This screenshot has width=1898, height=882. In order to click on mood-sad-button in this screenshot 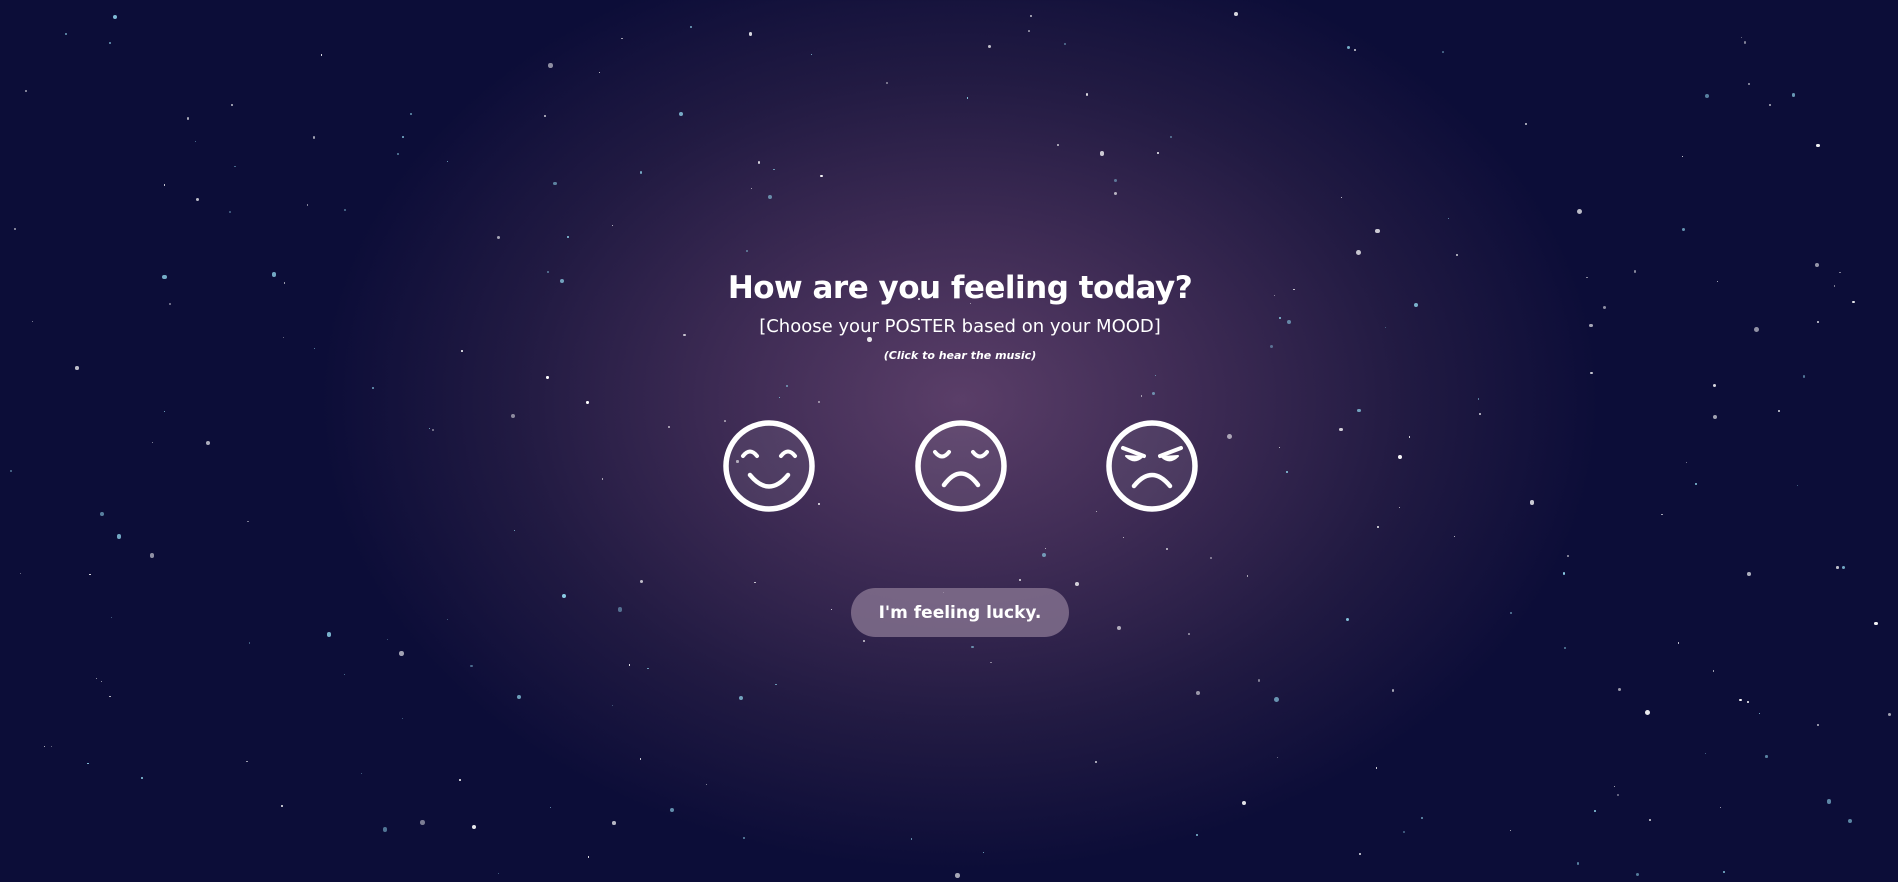, I will do `click(961, 466)`.